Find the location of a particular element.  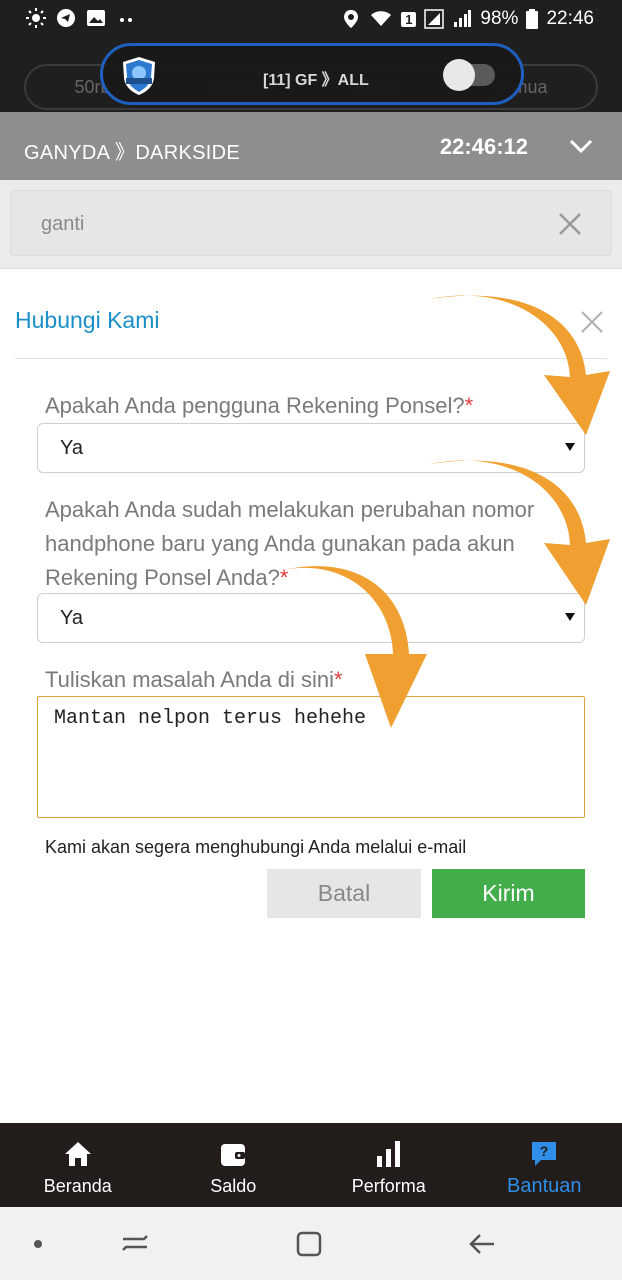

home-button-icon is located at coordinates (309, 1244).